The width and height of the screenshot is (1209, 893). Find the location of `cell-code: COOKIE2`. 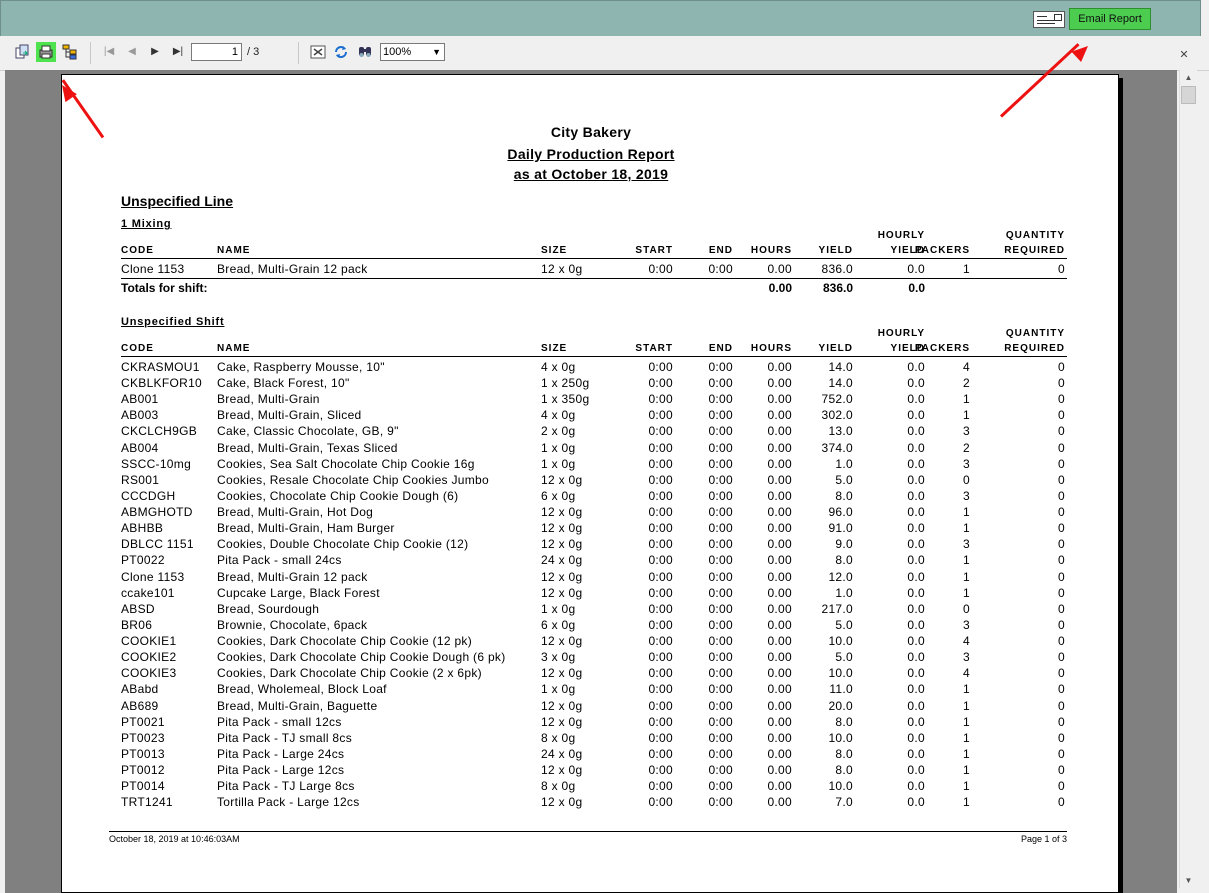

cell-code: COOKIE2 is located at coordinates (149, 657).